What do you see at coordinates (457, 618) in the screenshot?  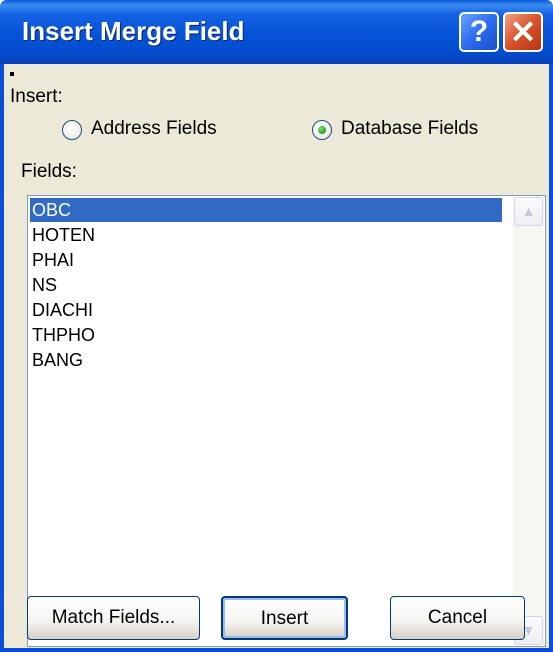 I see `cancel-button: Cancel` at bounding box center [457, 618].